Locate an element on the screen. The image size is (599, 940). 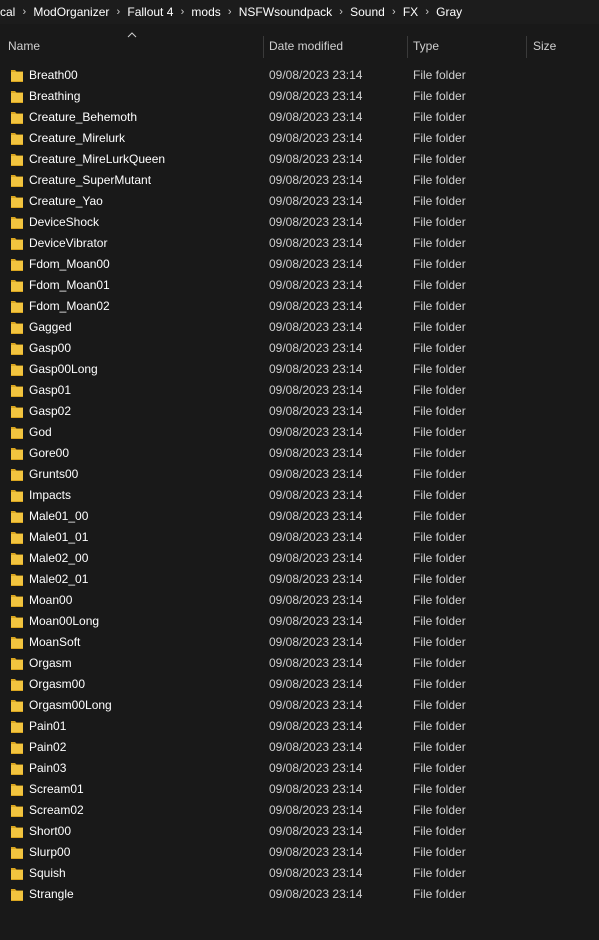
file-row: Pain03 09/08/2023 23:14 File folder is located at coordinates (299, 768).